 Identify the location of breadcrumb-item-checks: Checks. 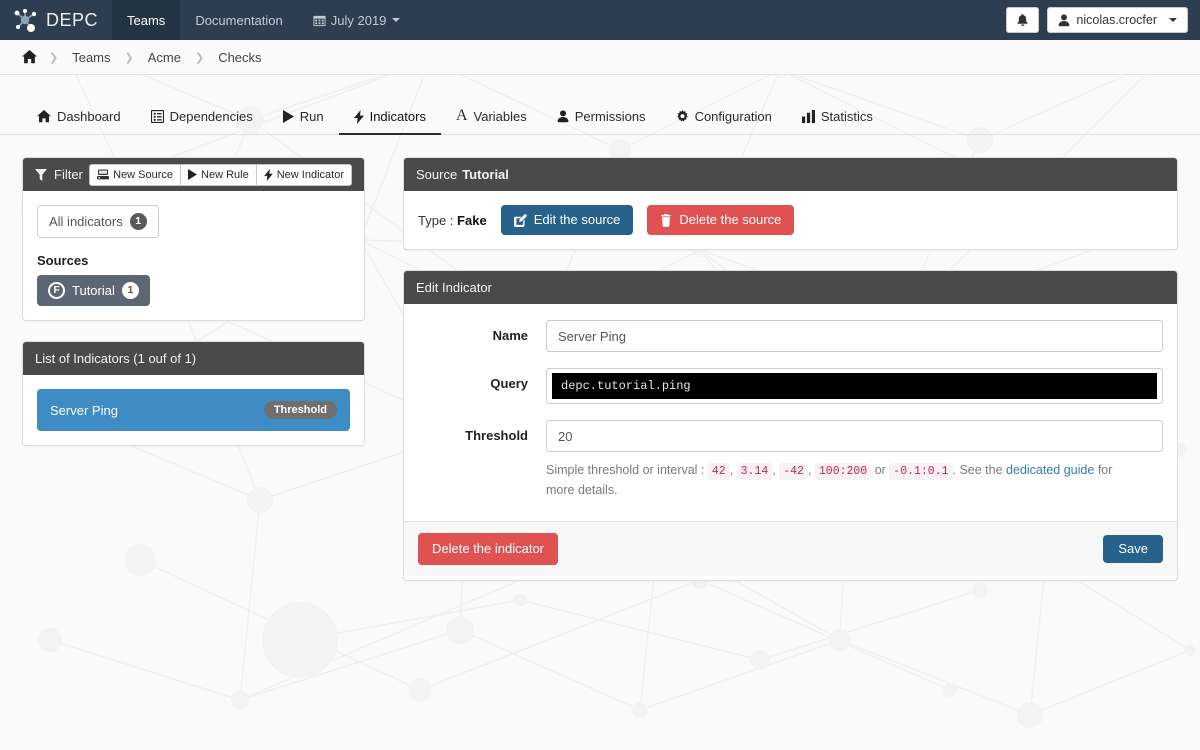
(239, 57).